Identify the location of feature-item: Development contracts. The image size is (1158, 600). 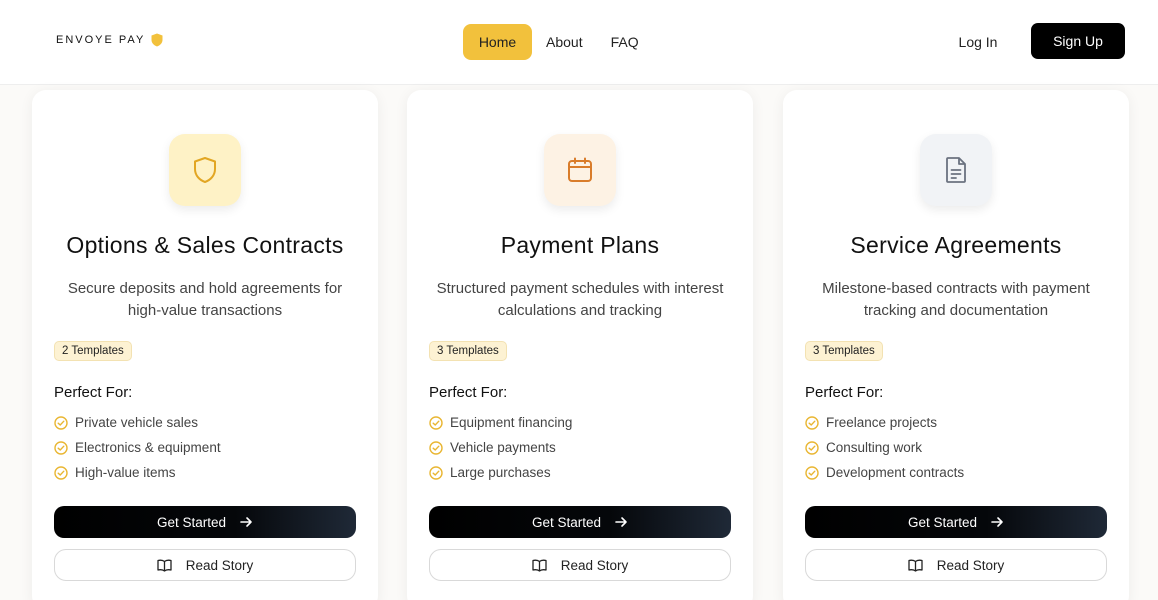
(884, 472).